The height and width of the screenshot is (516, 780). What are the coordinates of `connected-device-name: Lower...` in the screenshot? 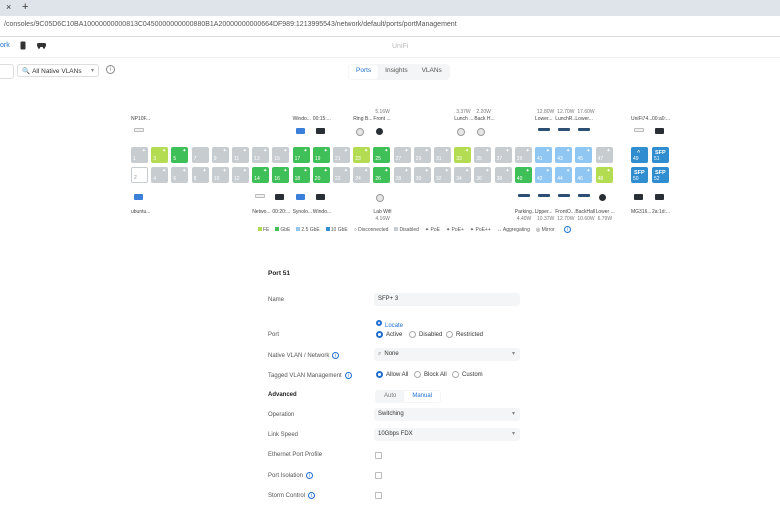 It's located at (544, 119).